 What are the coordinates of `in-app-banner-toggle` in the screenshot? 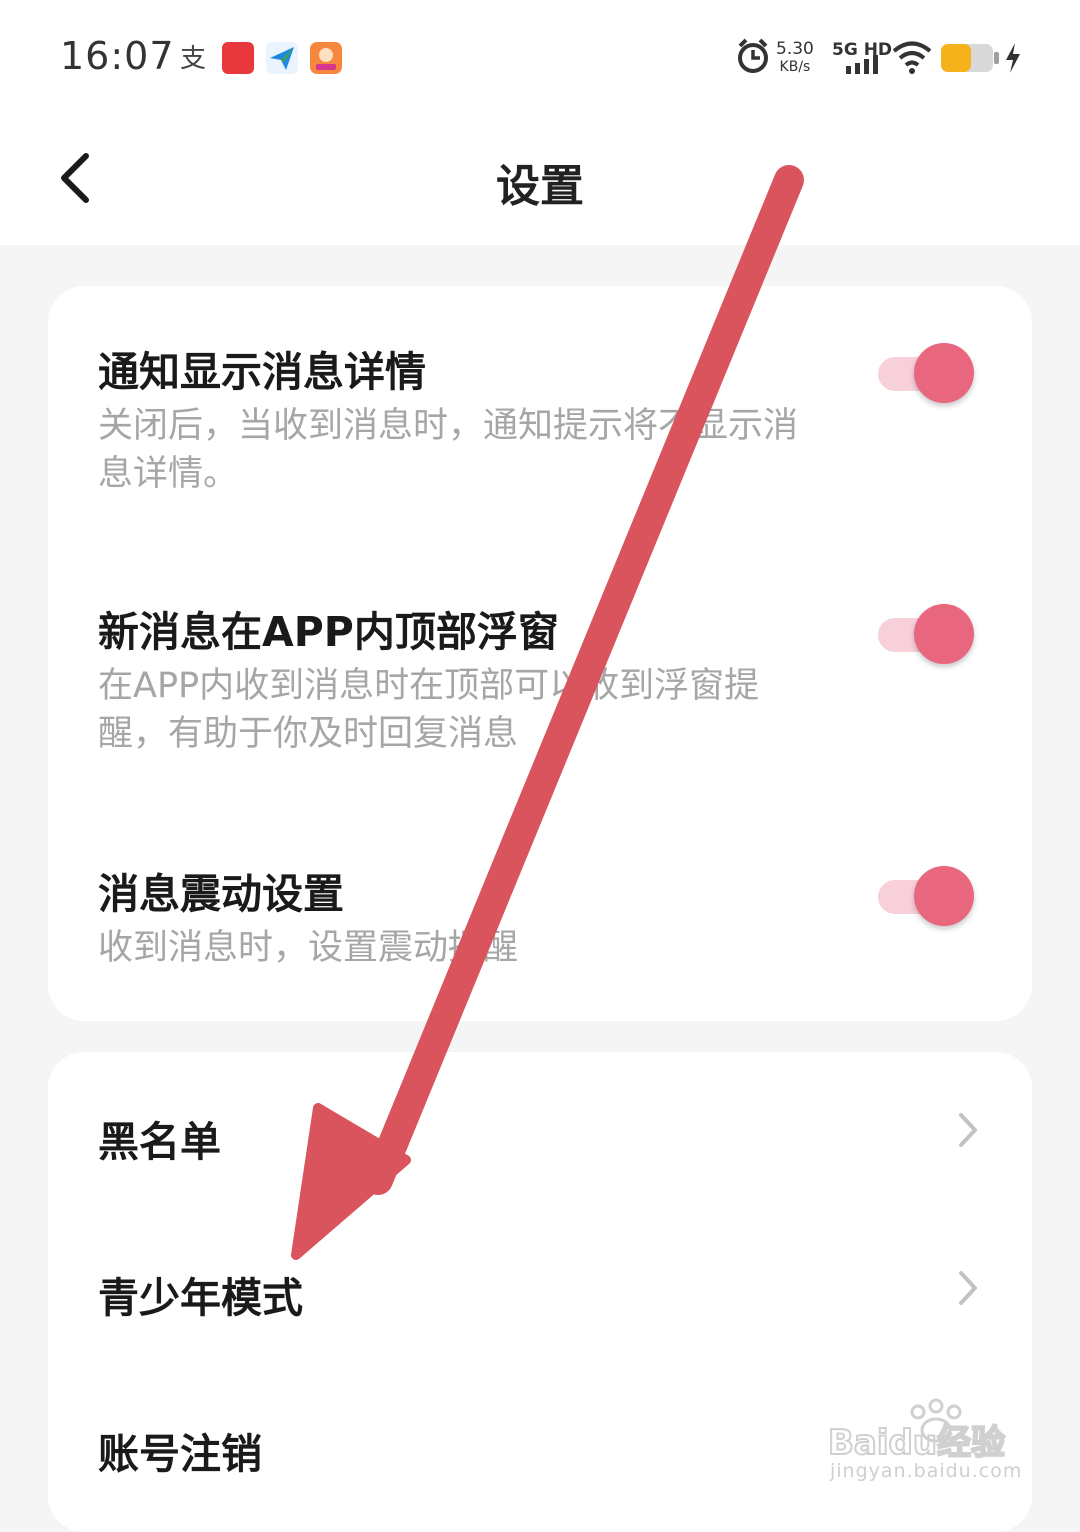 It's located at (926, 634).